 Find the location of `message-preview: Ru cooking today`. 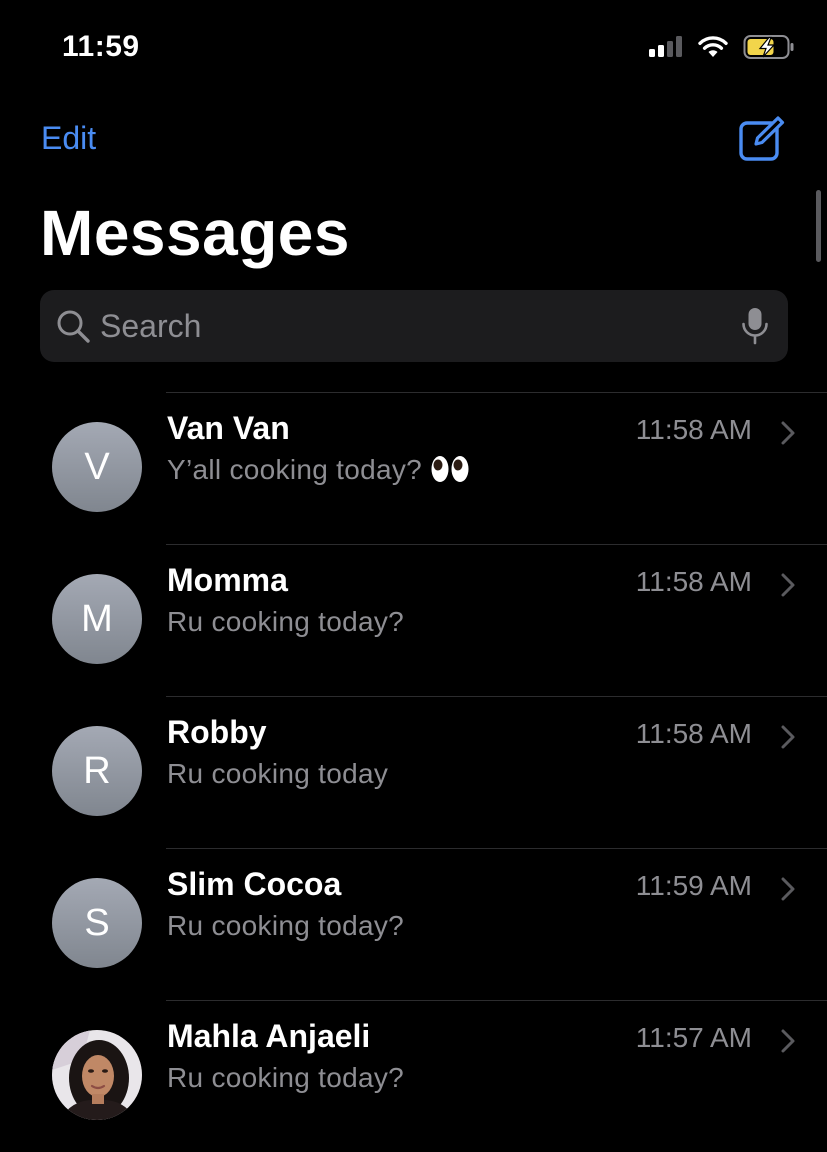

message-preview: Ru cooking today is located at coordinates (278, 773).